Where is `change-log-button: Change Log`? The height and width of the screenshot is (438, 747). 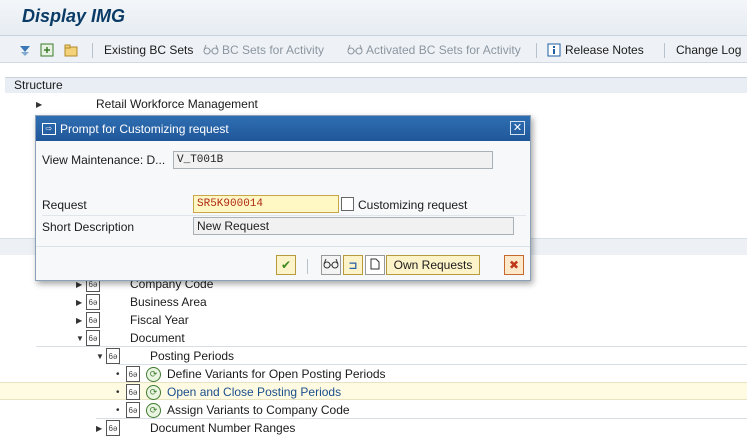
change-log-button: Change Log is located at coordinates (708, 50).